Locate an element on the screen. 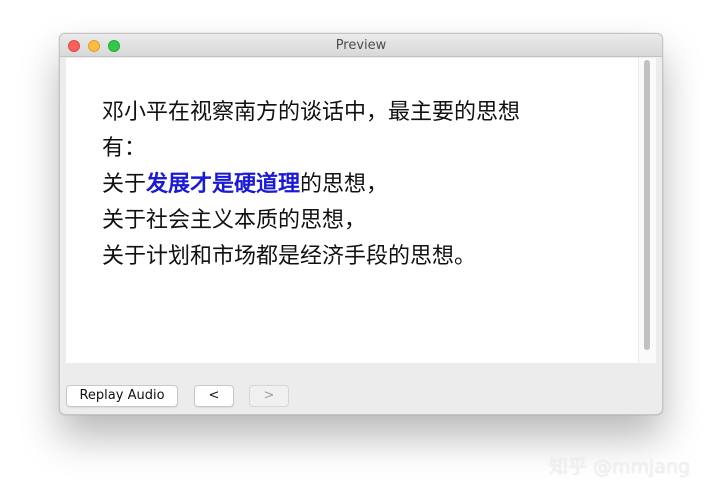 This screenshot has height=499, width=720. watermark: 知乎 @mmjang is located at coordinates (620, 467).